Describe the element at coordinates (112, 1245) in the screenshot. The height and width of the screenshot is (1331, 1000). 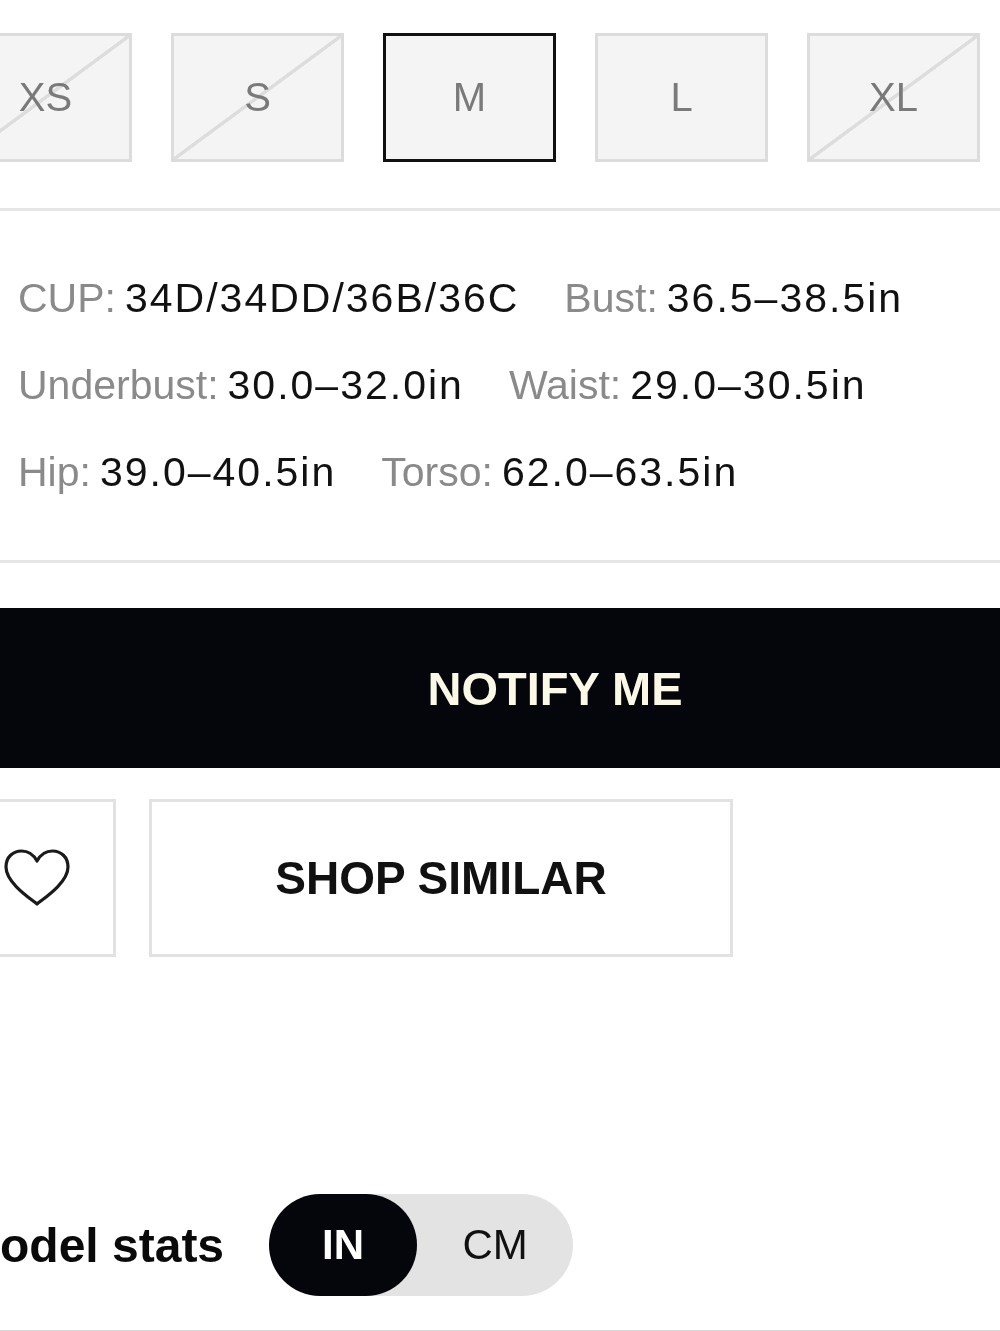
I see `model-stats-label: odel stats` at that location.